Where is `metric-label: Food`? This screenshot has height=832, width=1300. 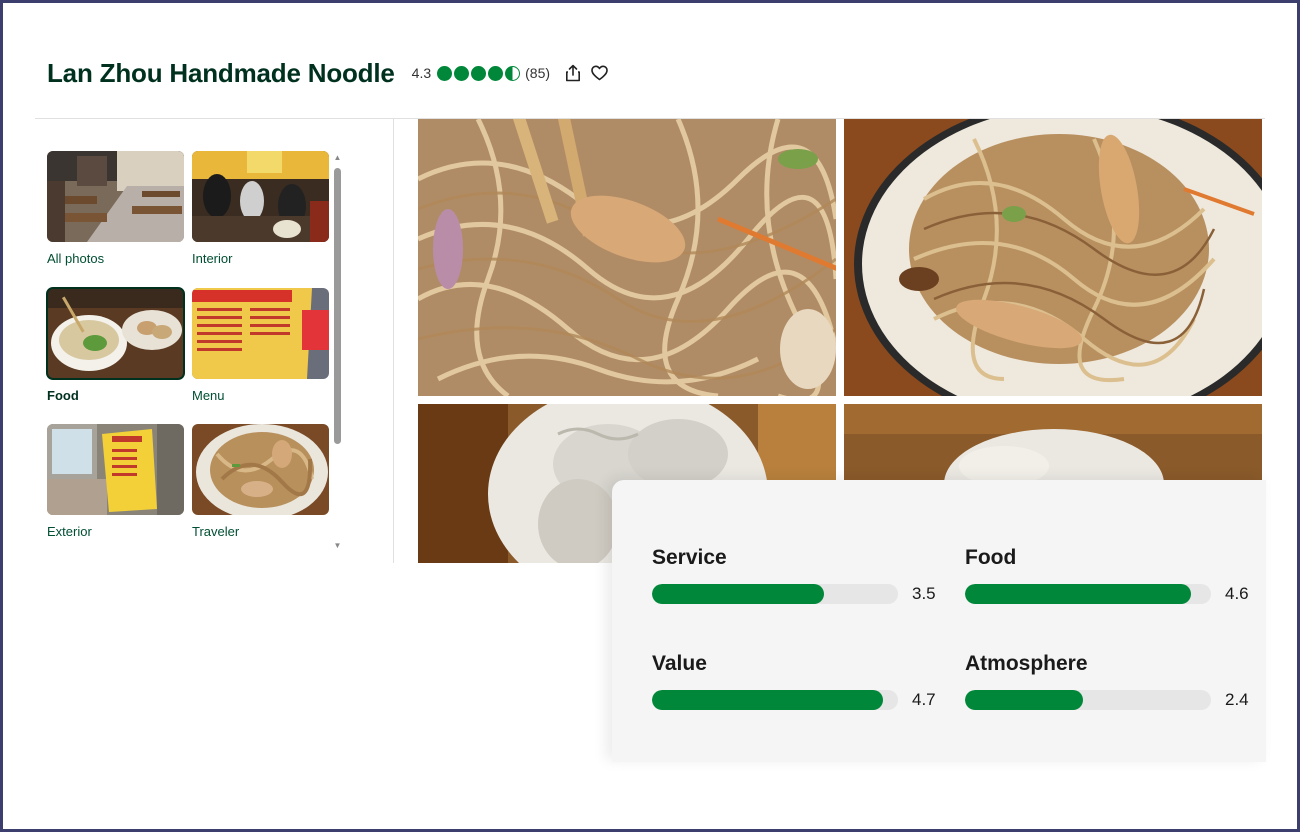 metric-label: Food is located at coordinates (991, 557).